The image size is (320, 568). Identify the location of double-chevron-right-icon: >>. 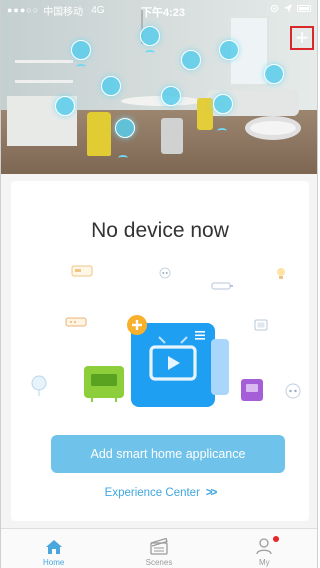
(211, 493).